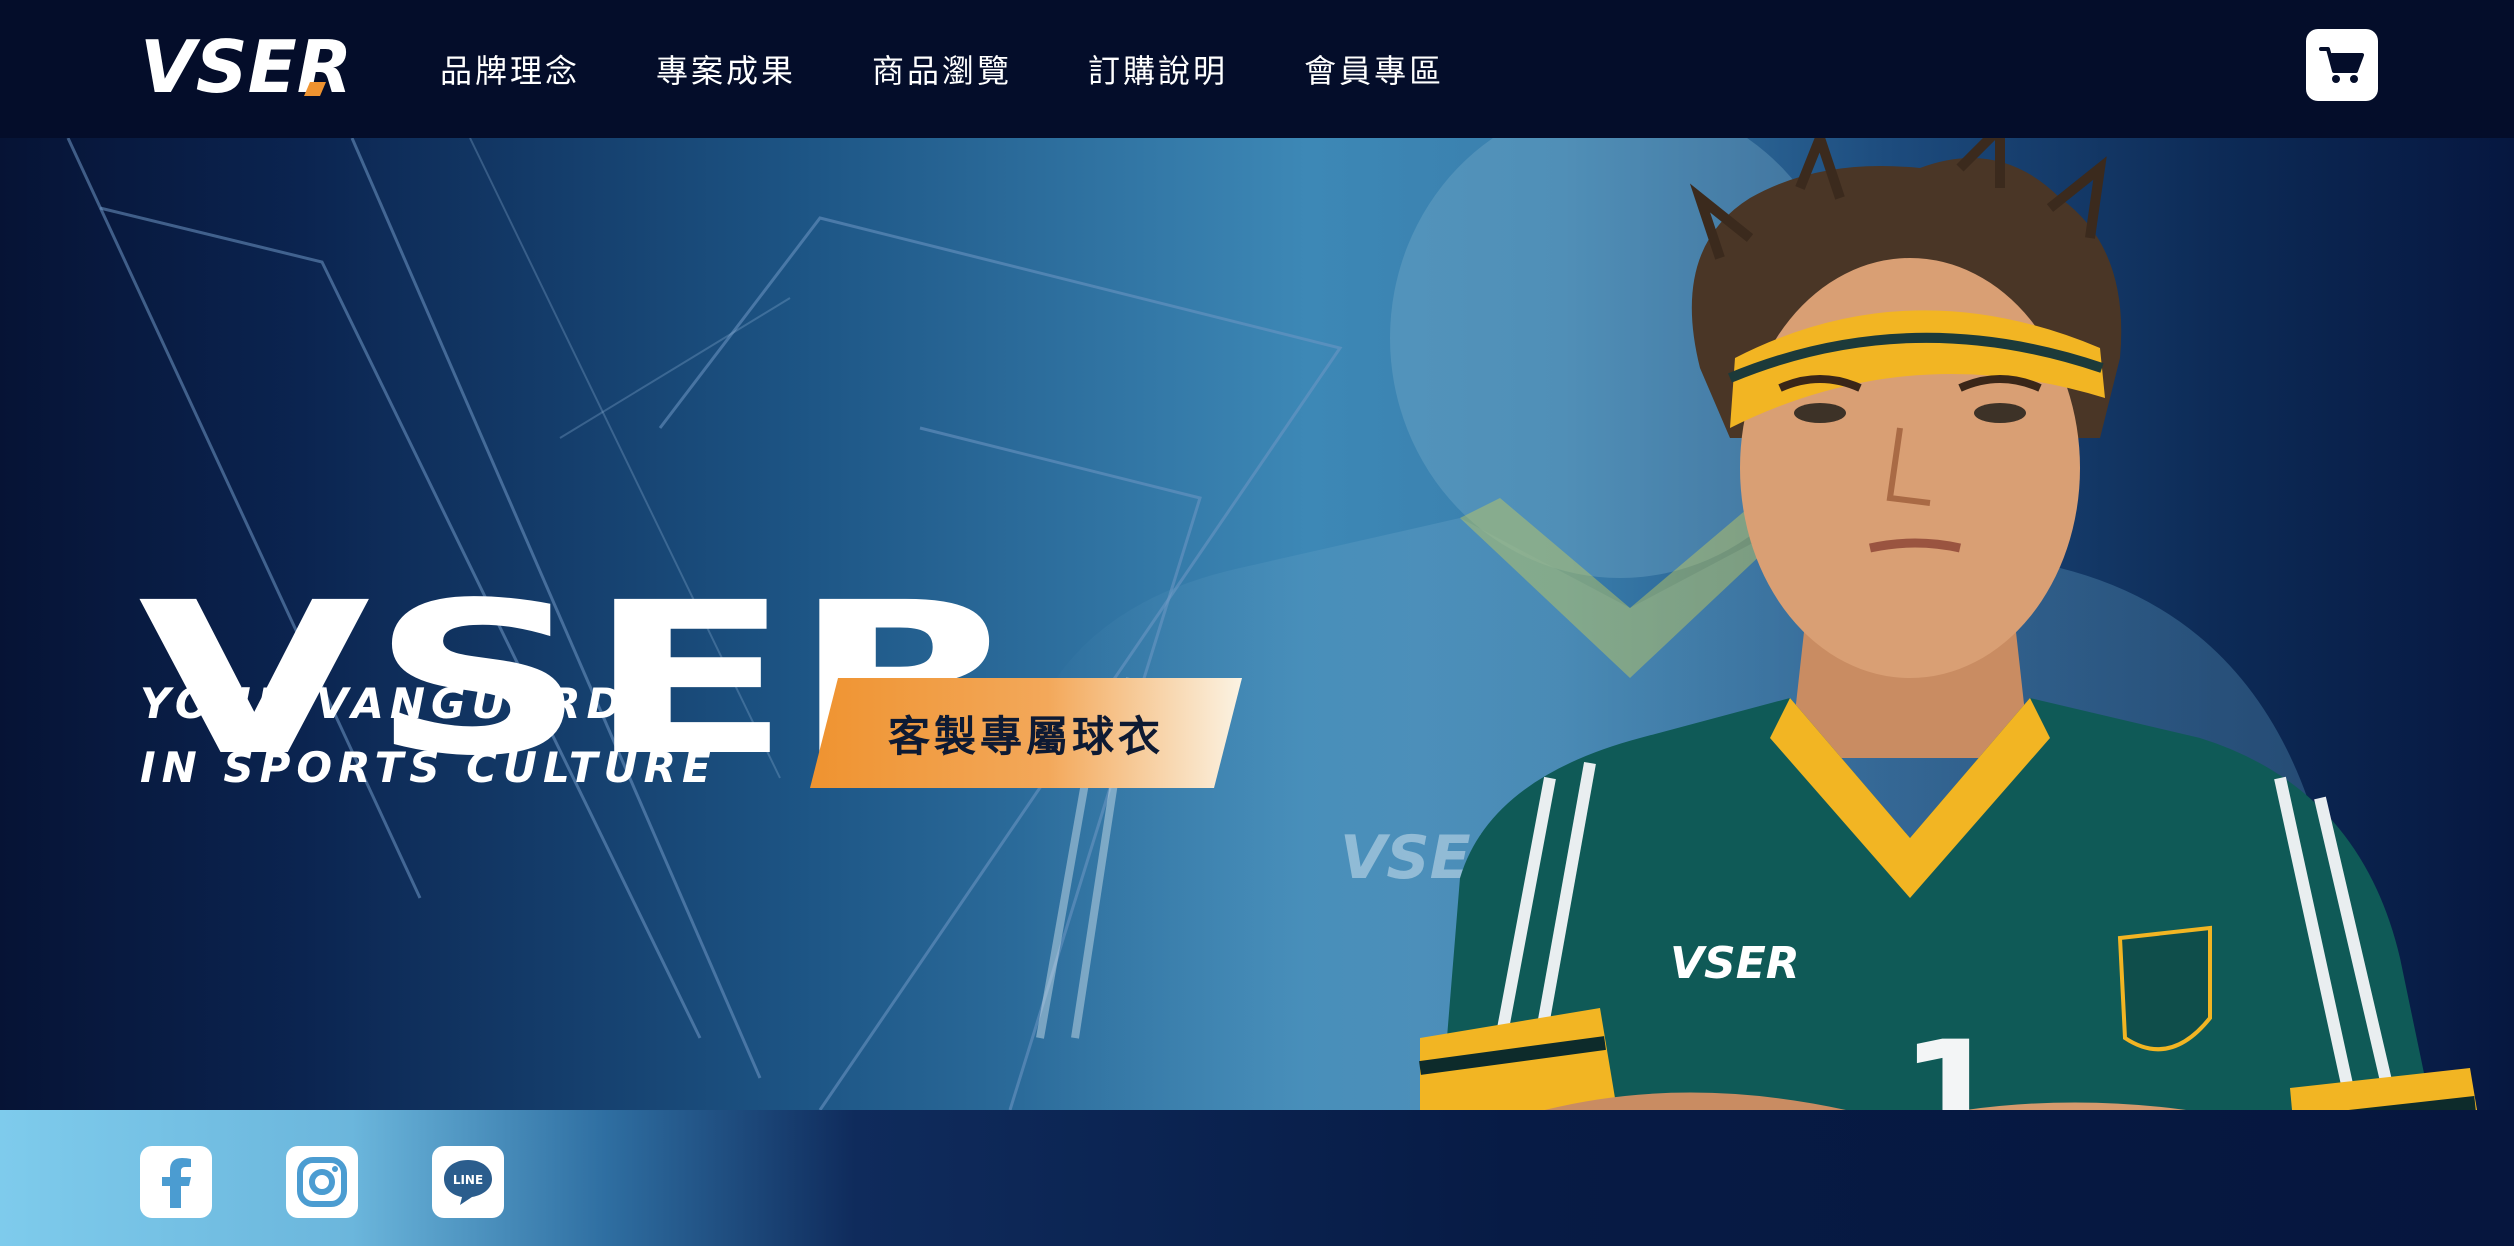 The image size is (2514, 1246). I want to click on facebook-button, so click(176, 1182).